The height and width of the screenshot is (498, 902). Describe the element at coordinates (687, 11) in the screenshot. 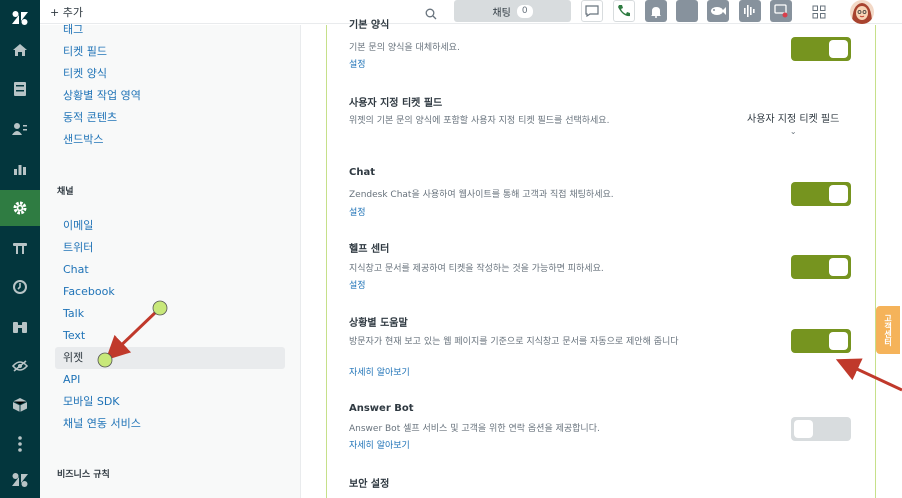

I see `app-icon` at that location.